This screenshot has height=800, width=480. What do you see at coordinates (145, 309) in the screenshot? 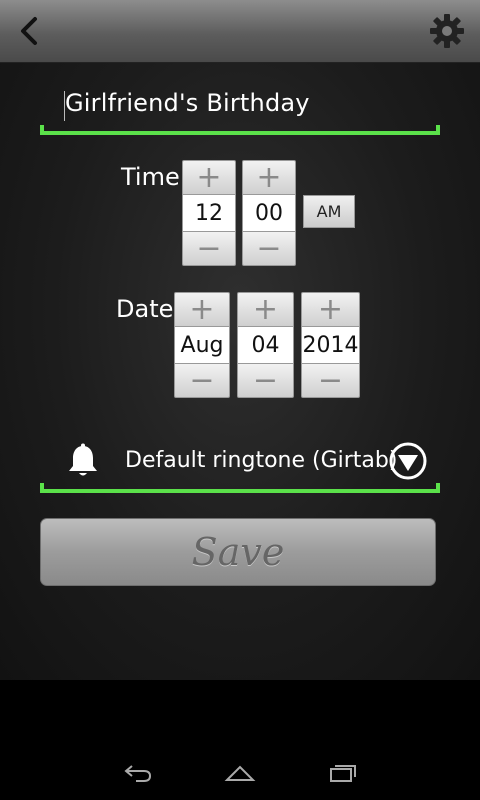
I see `date-label: Date` at bounding box center [145, 309].